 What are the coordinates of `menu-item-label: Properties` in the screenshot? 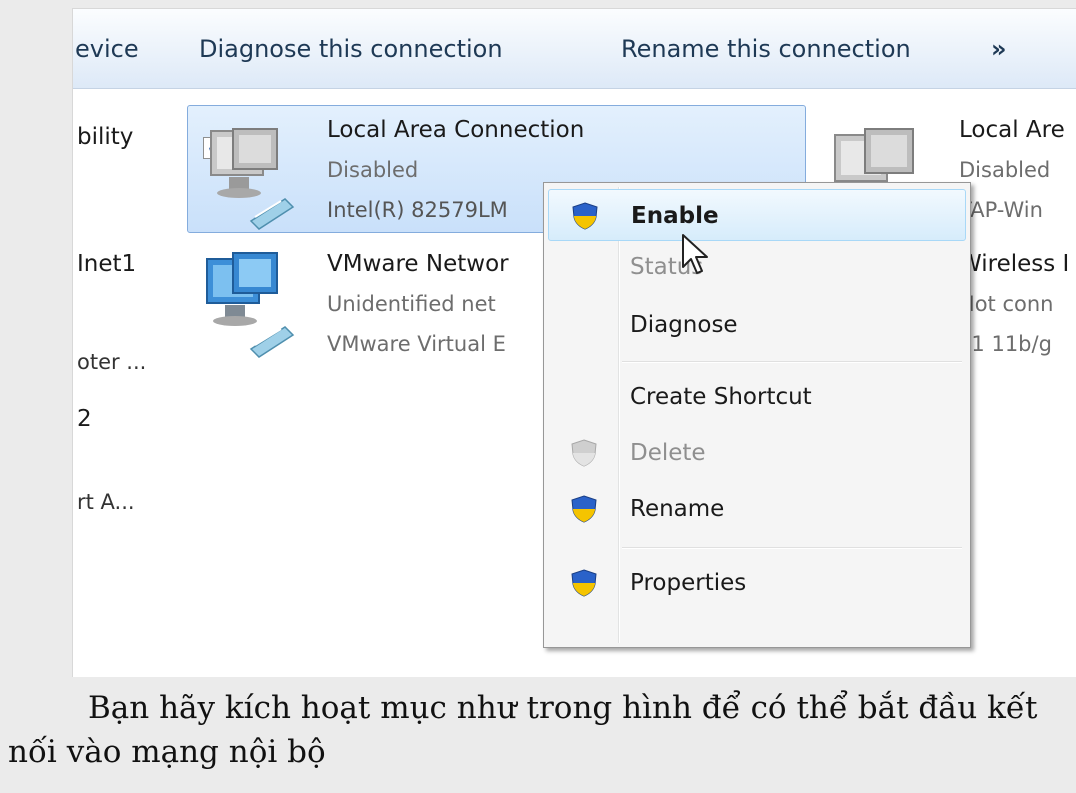 It's located at (688, 583).